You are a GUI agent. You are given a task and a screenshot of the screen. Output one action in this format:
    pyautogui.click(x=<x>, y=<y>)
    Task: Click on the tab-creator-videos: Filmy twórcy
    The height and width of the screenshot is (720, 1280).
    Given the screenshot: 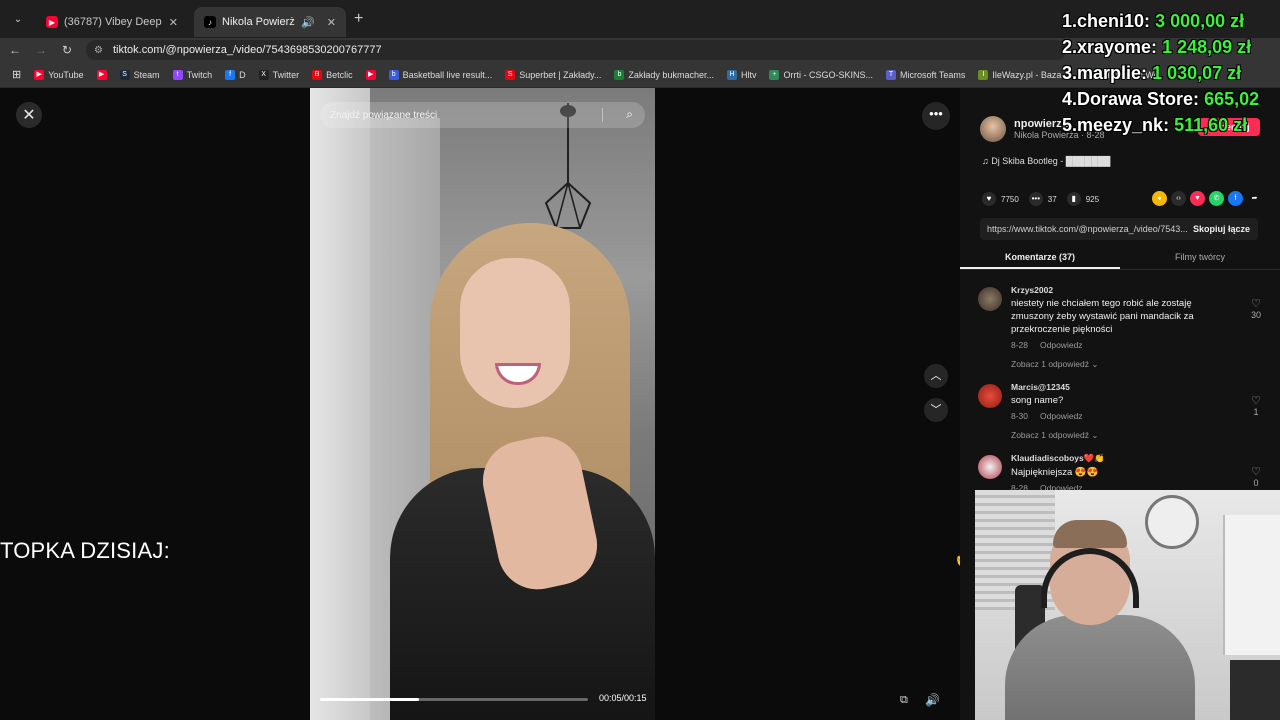 What is the action you would take?
    pyautogui.click(x=1200, y=258)
    